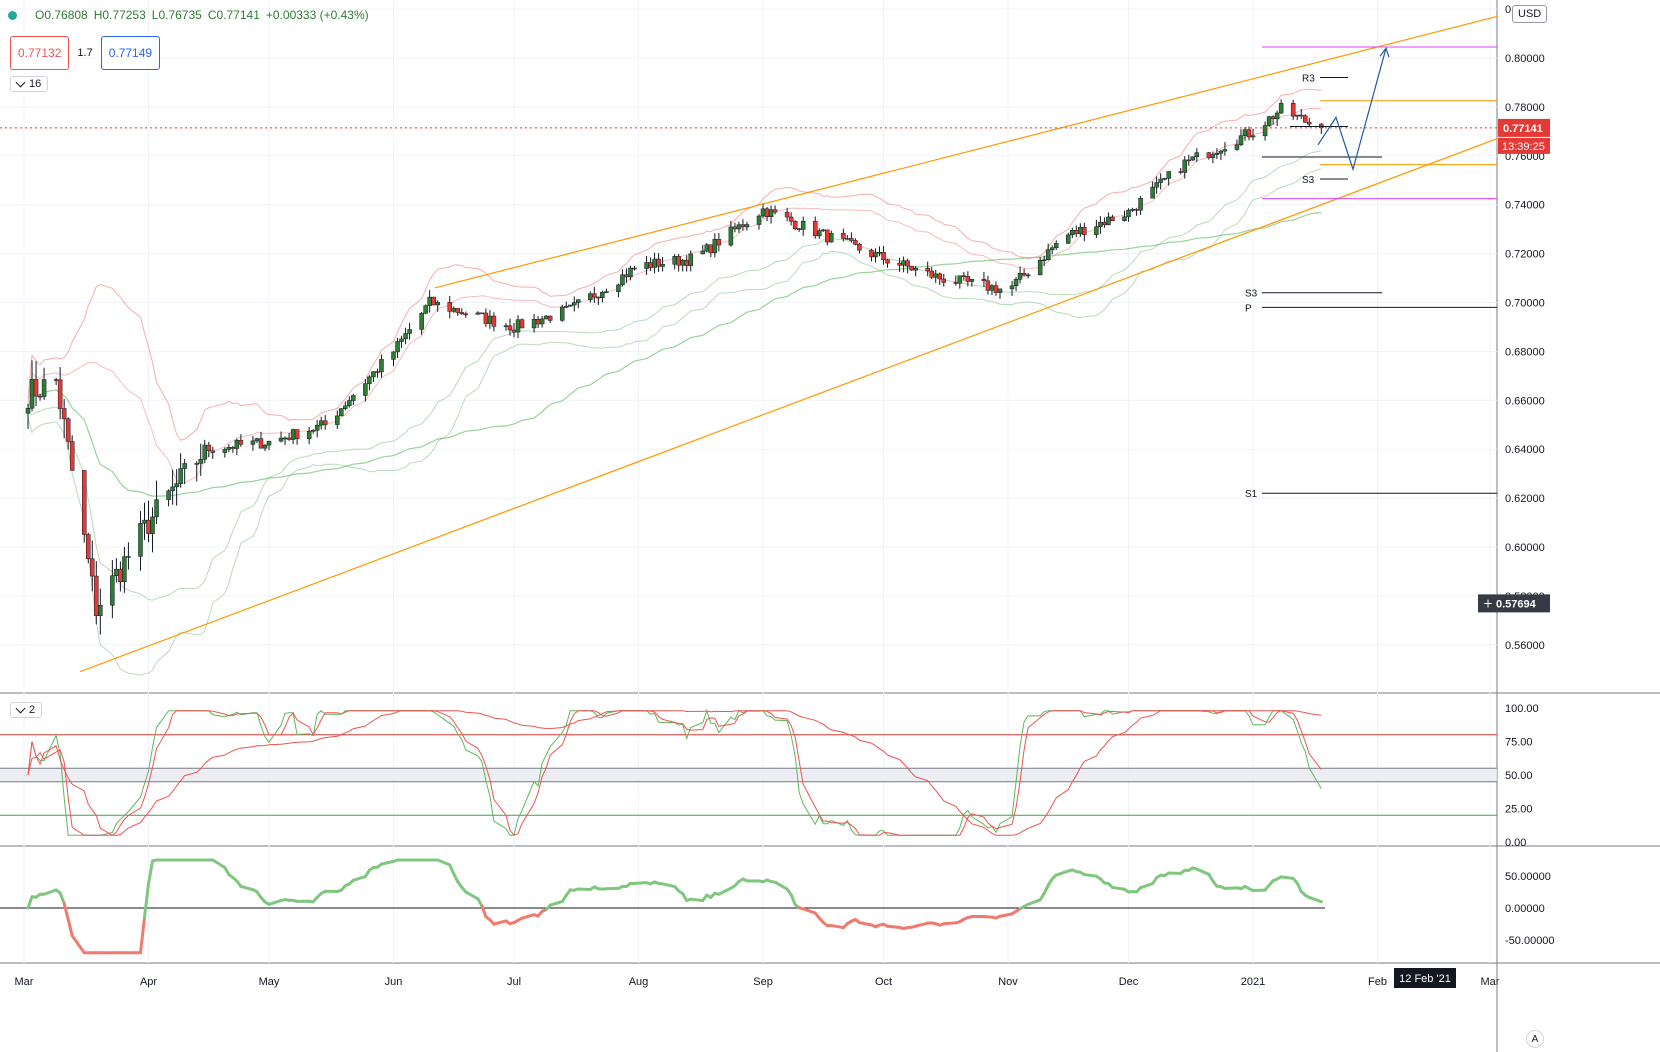  I want to click on indicator-count: 2, so click(32, 710).